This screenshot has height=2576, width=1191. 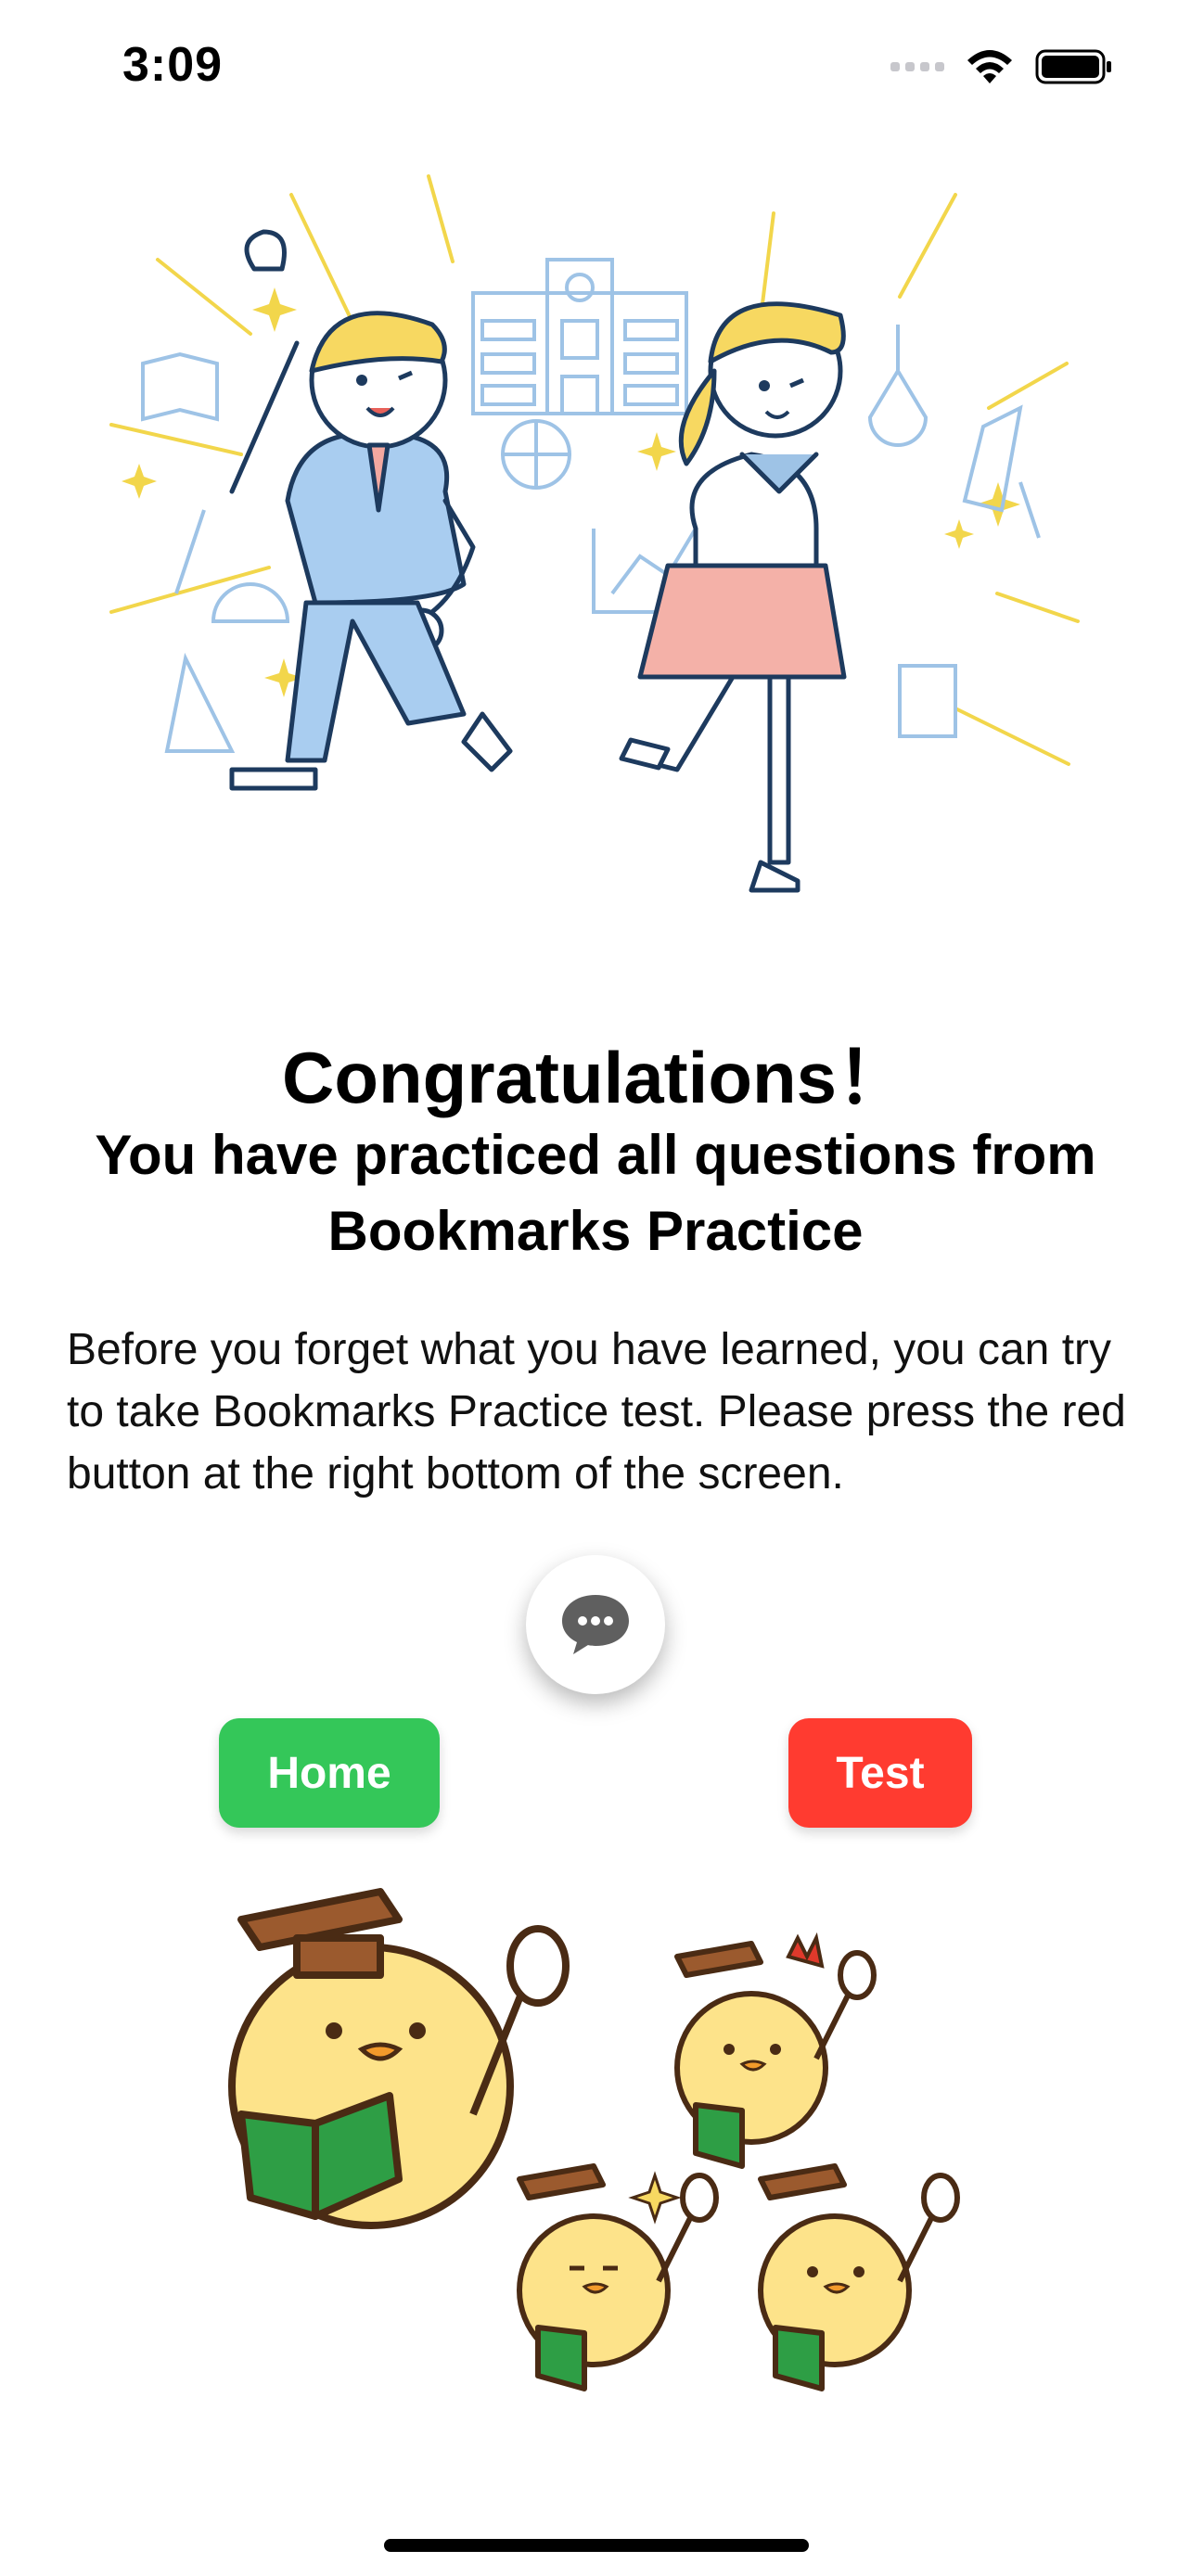 I want to click on chat-bubble-icon, so click(x=595, y=1625).